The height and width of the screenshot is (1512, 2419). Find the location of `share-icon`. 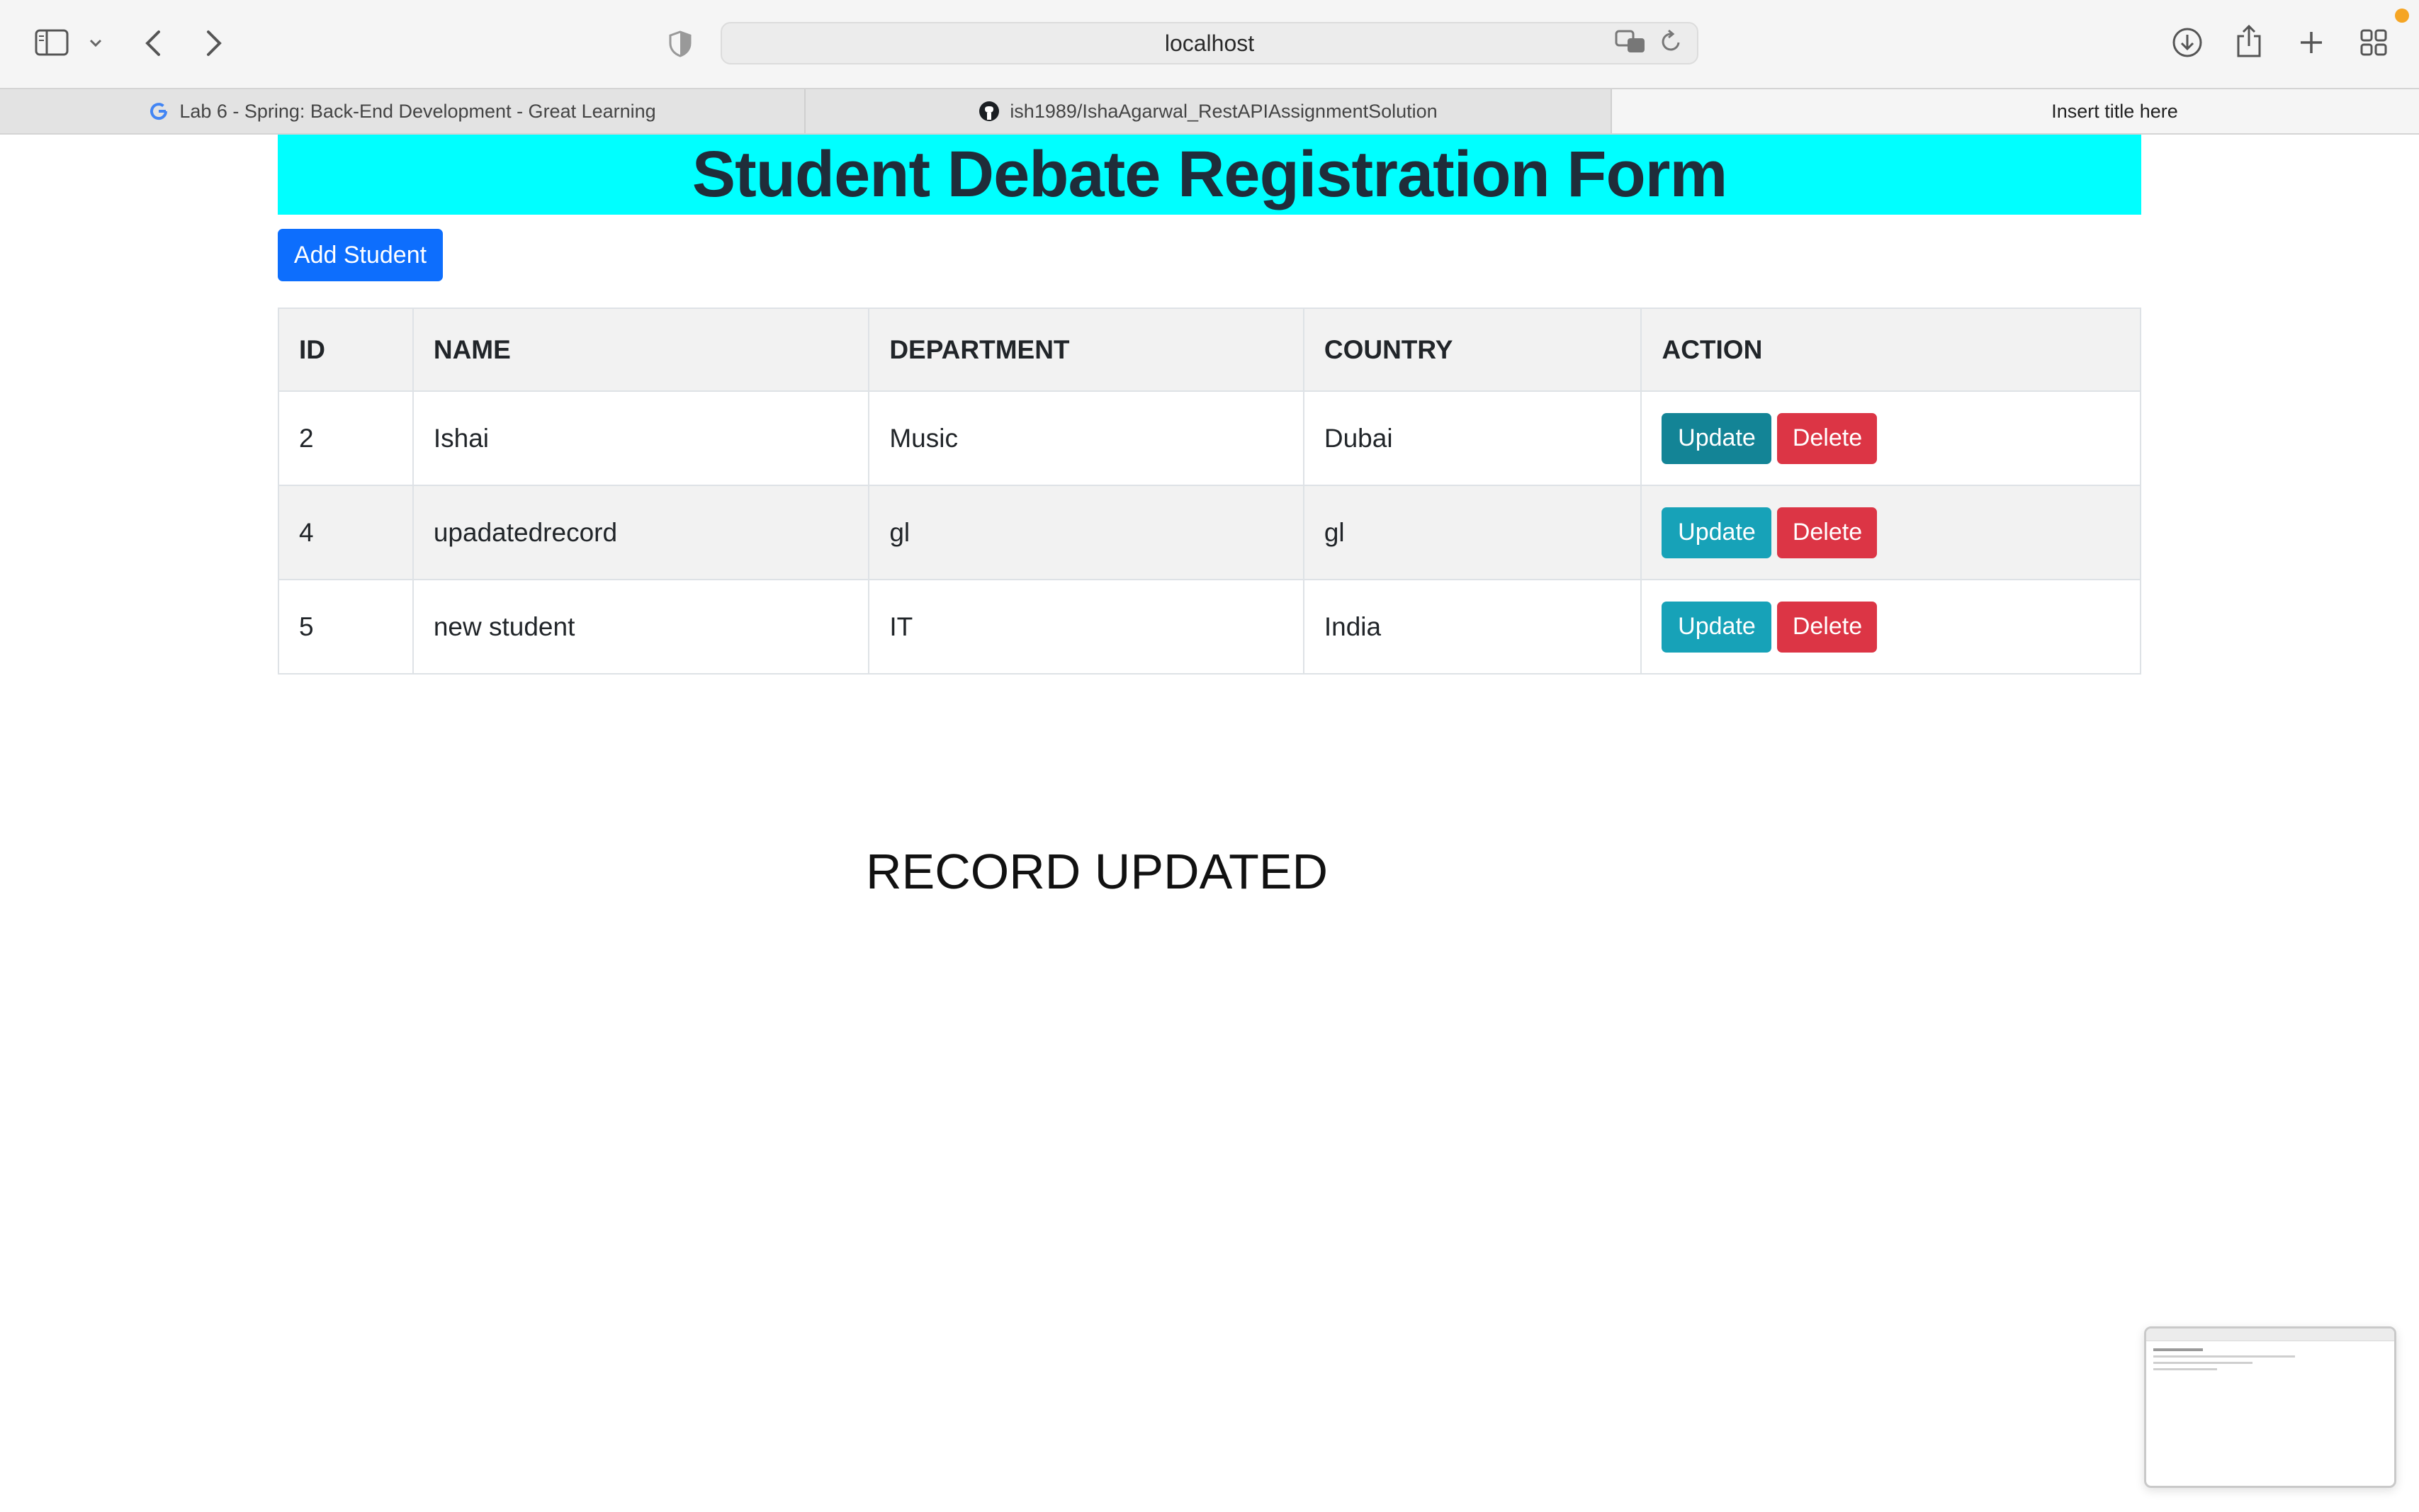

share-icon is located at coordinates (2249, 41).